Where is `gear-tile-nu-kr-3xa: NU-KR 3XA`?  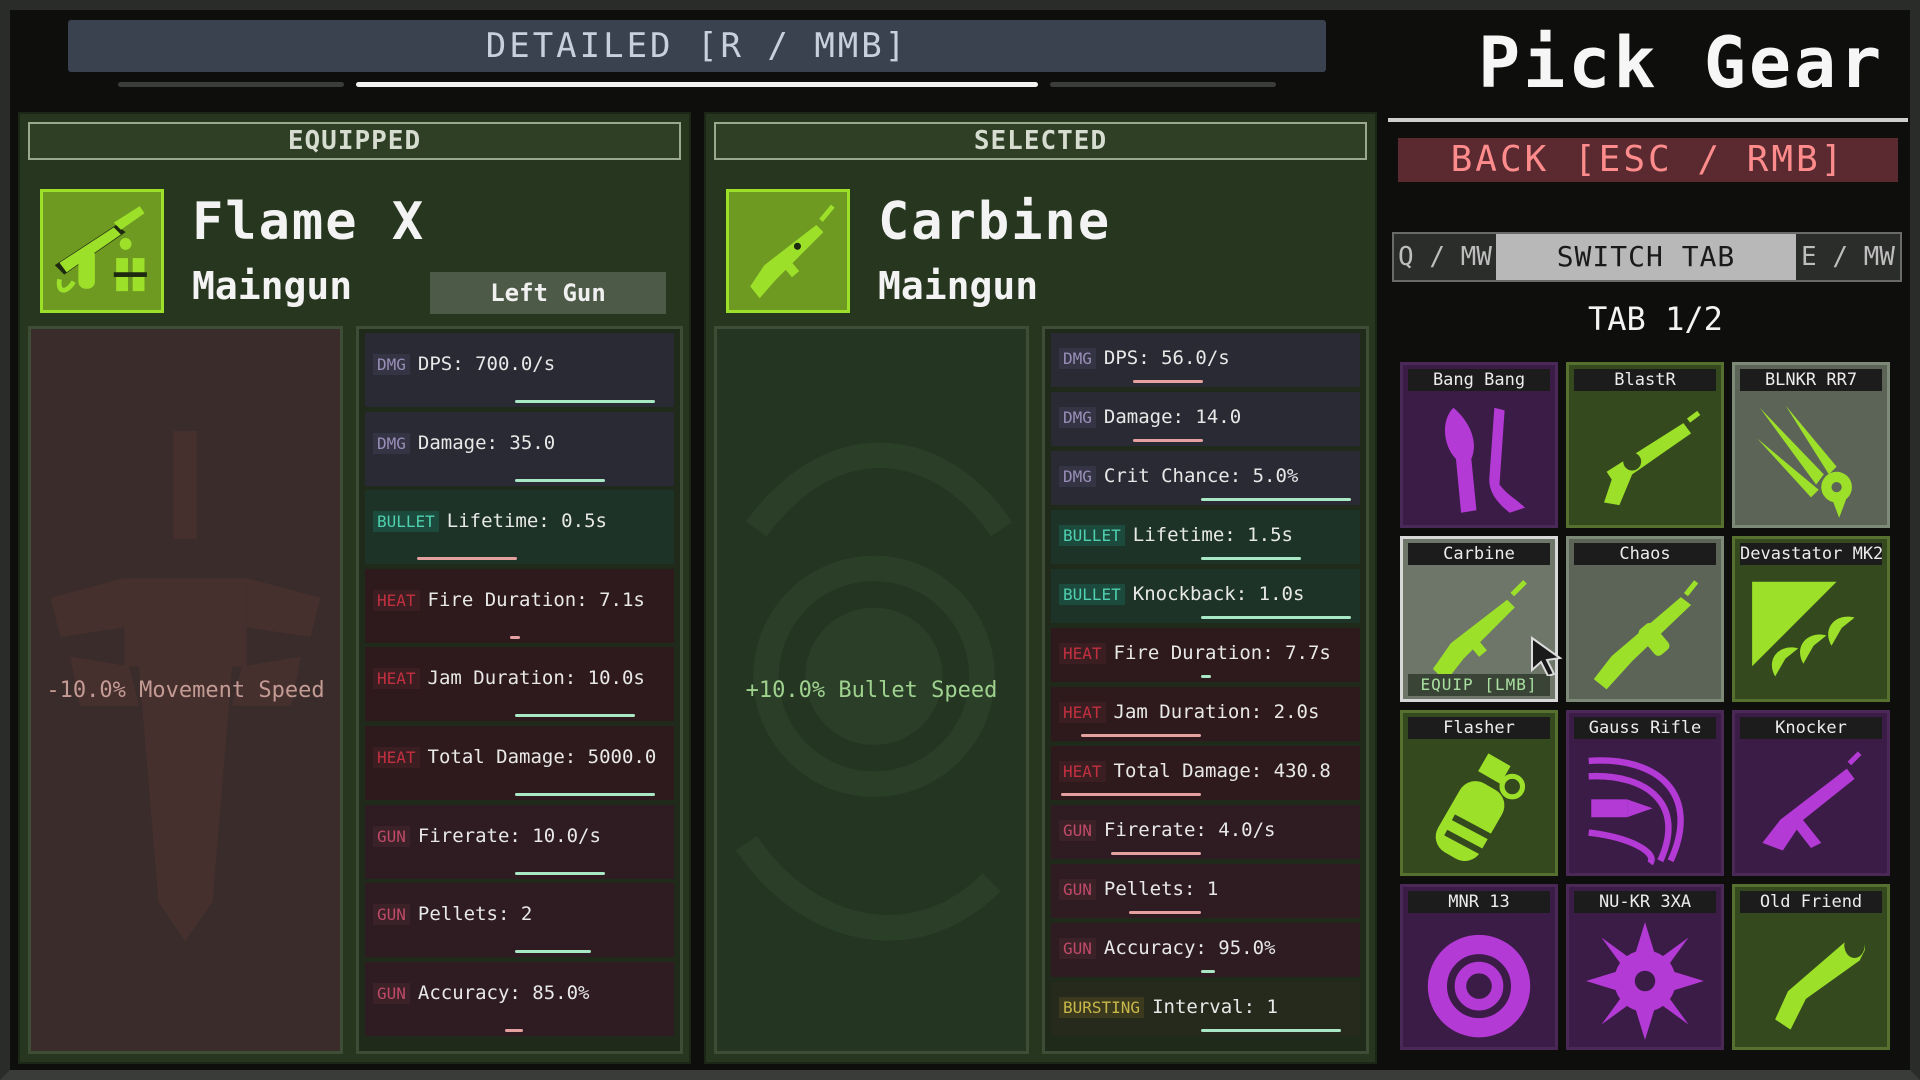 gear-tile-nu-kr-3xa: NU-KR 3XA is located at coordinates (1645, 967).